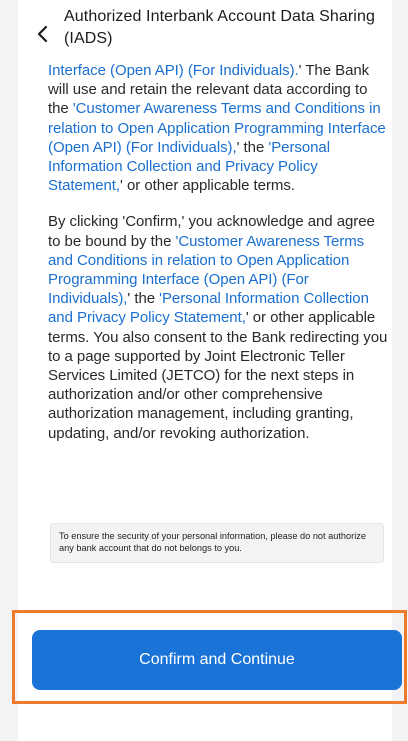 The image size is (408, 741). I want to click on terms-text: ' or other applicable terms., so click(207, 186).